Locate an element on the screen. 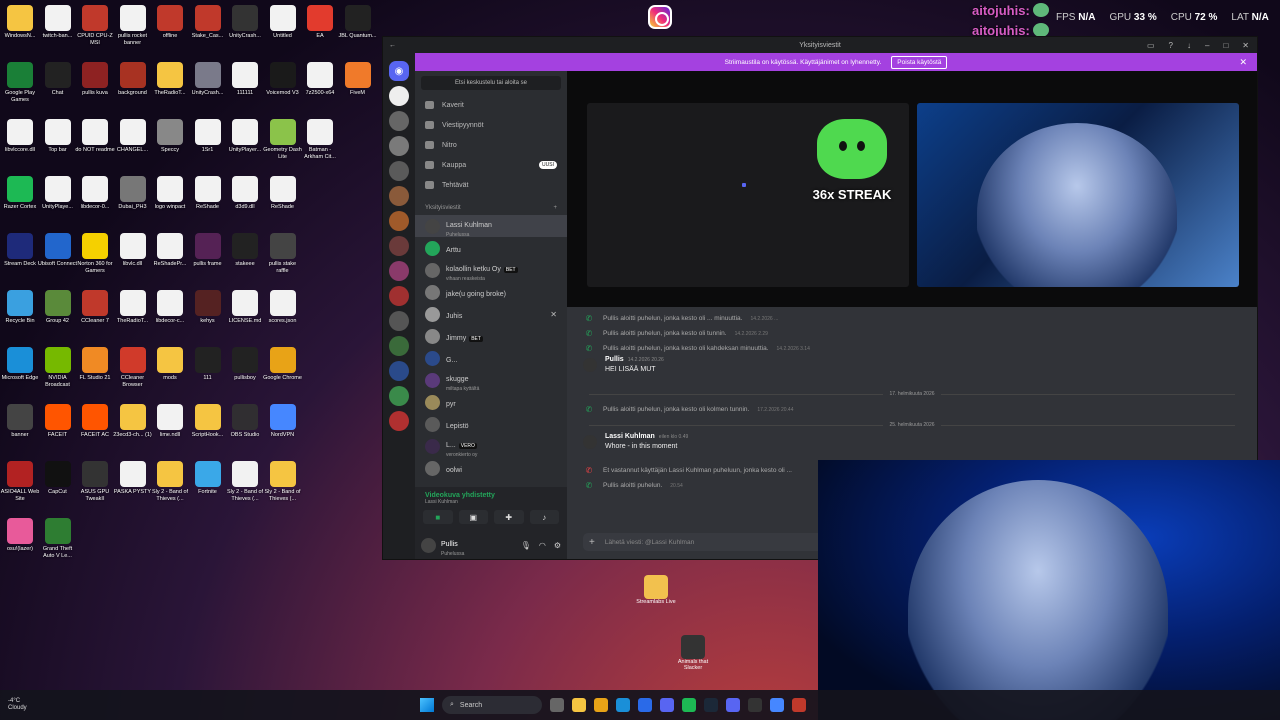 The height and width of the screenshot is (720, 1280). desktop-icon: CCleaner Browser is located at coordinates (133, 367).